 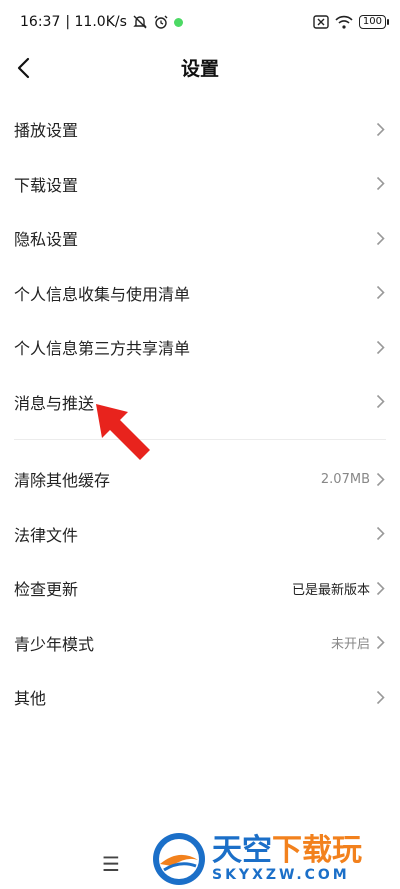 I want to click on watermark-logo: 天空 下载玩 SKYXZW.COM, so click(x=275, y=858).